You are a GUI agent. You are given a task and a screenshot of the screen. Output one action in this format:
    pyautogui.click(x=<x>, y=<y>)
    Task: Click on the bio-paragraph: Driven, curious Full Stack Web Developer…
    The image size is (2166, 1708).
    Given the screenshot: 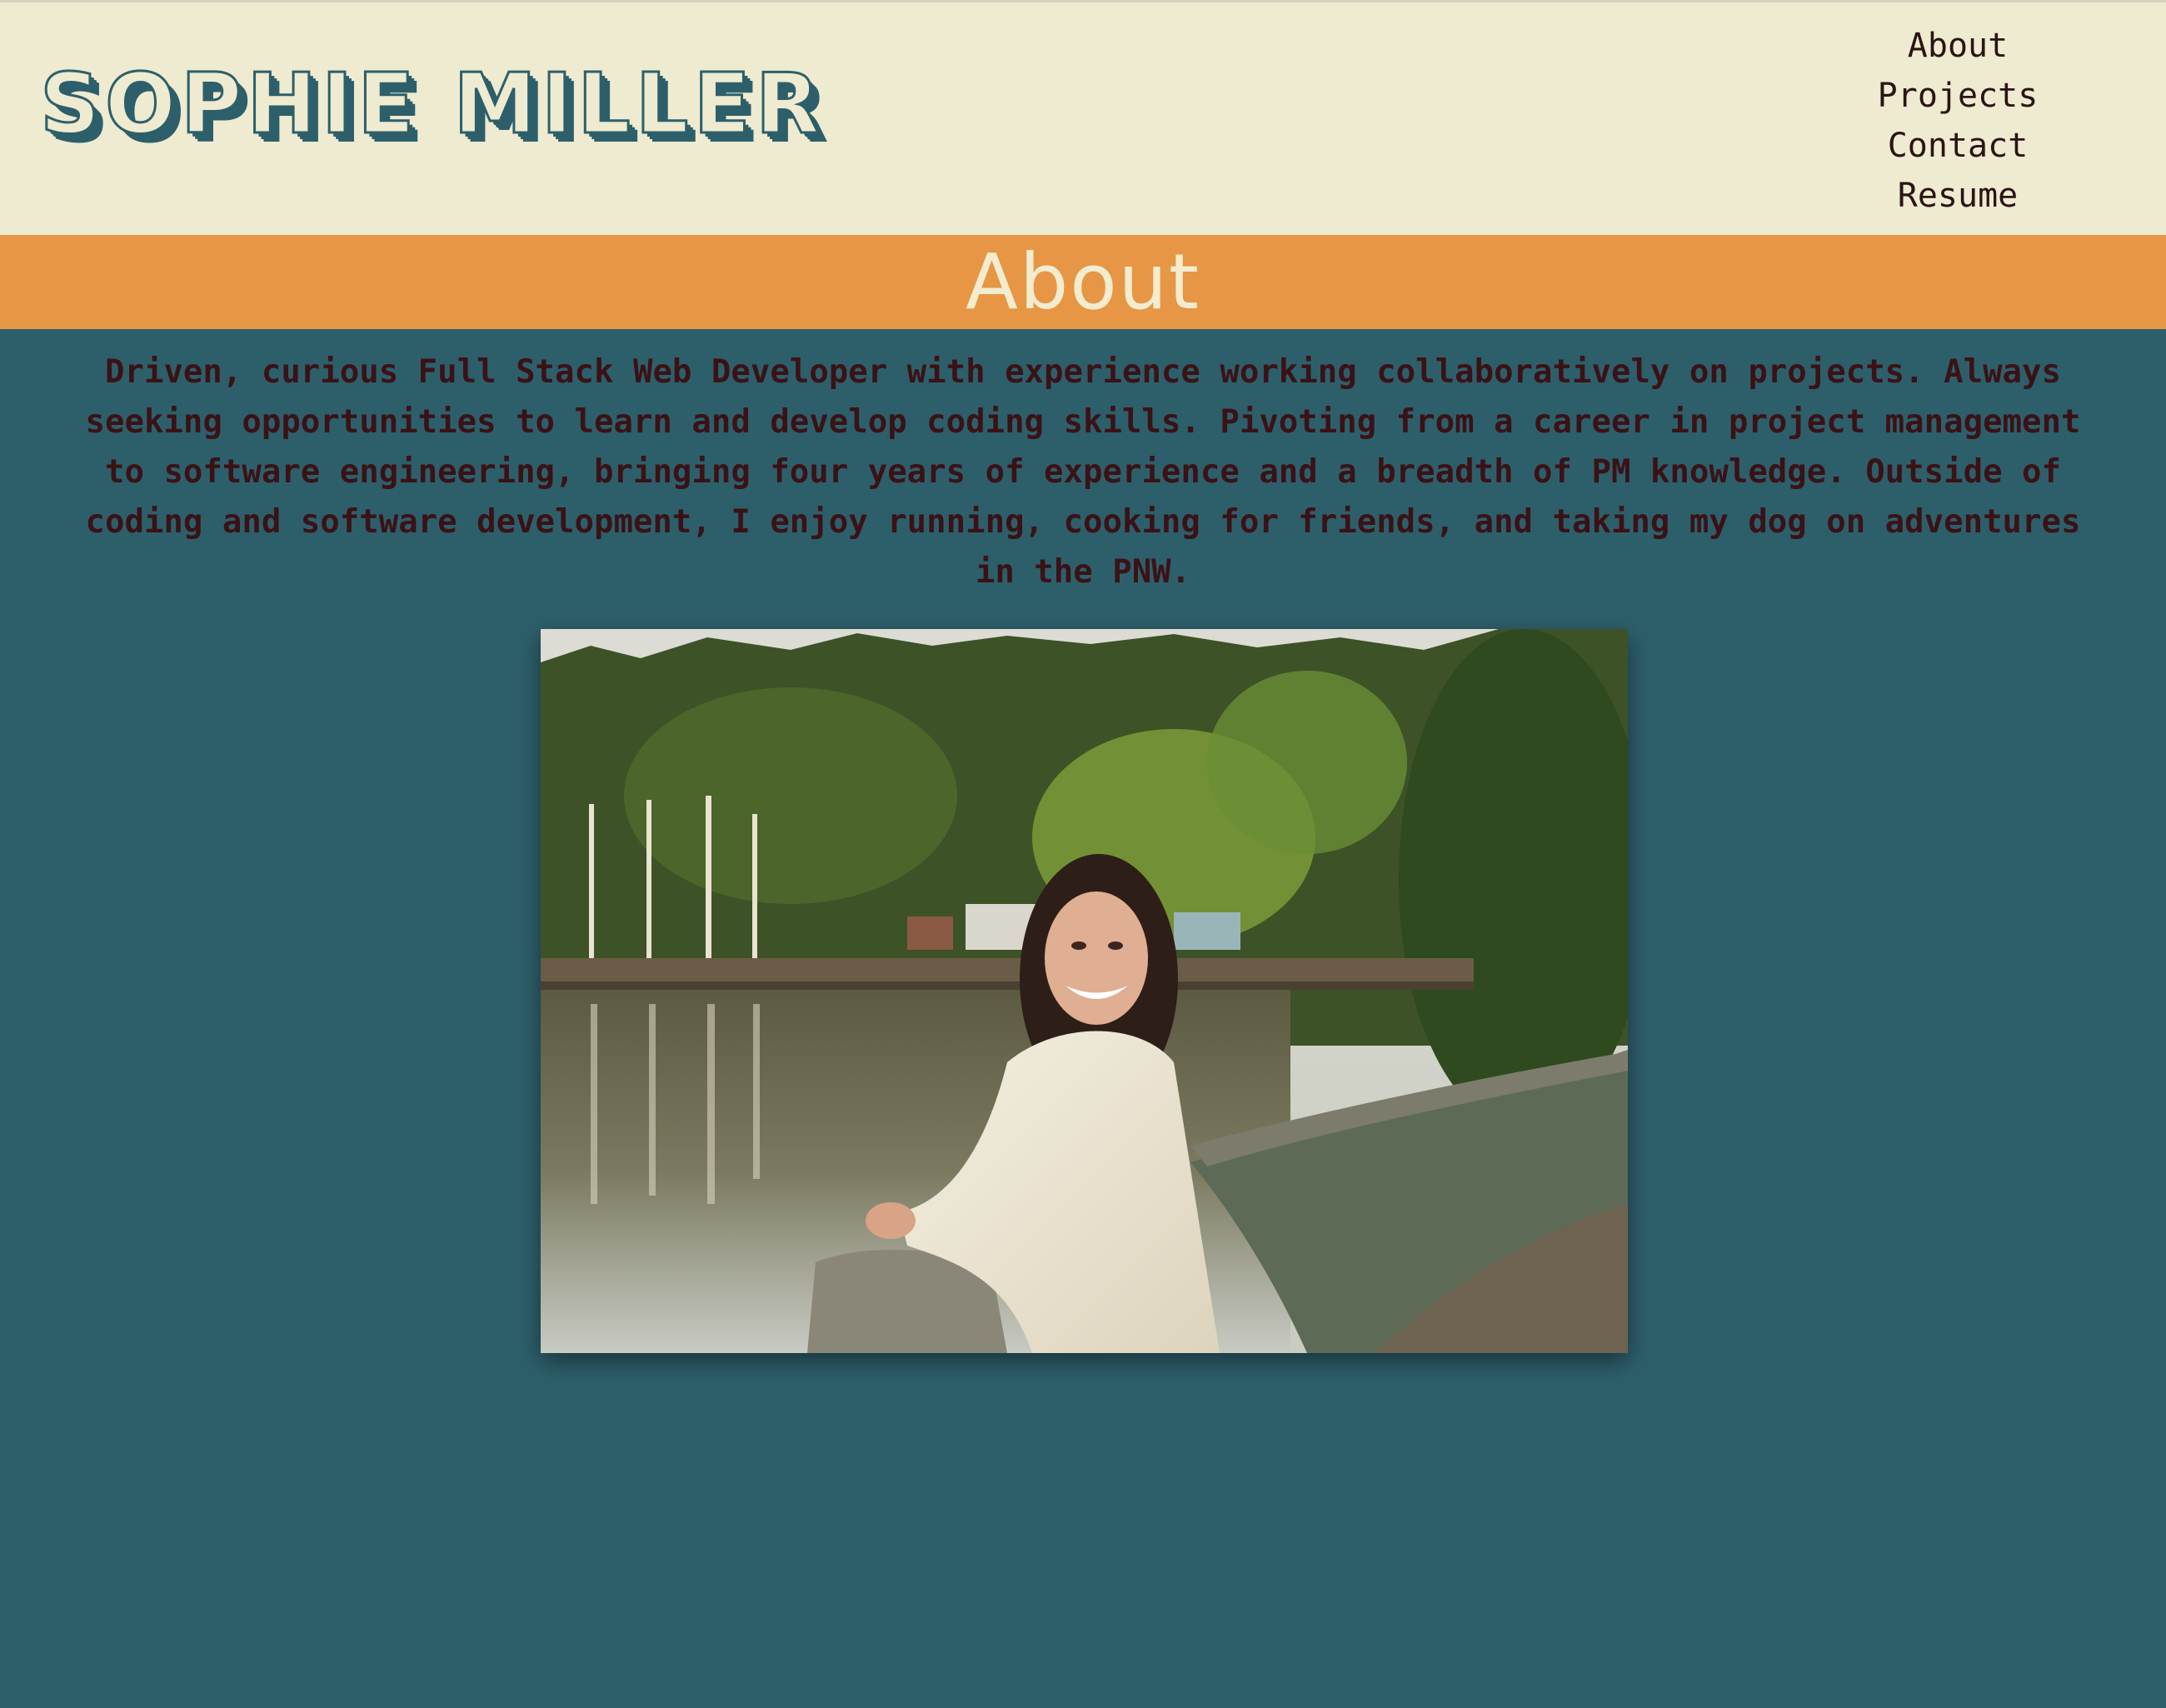 What is the action you would take?
    pyautogui.click(x=1083, y=472)
    